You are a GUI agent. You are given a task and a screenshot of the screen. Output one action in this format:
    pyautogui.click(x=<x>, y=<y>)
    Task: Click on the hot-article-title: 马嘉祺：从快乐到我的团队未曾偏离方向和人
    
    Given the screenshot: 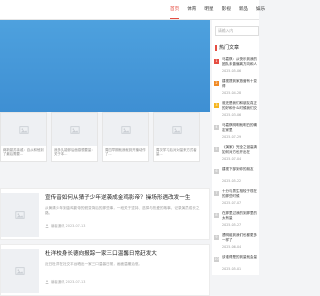 What is the action you would take?
    pyautogui.click(x=240, y=61)
    